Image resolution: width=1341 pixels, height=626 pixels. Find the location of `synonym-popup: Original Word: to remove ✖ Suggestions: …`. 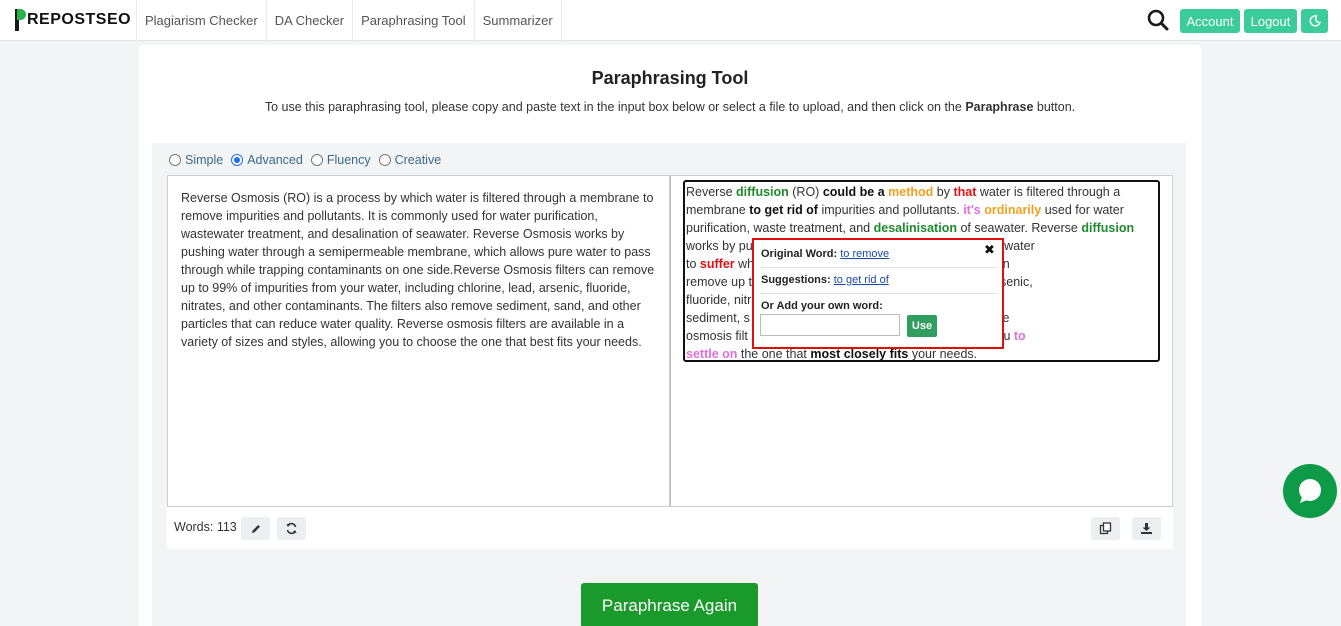

synonym-popup: Original Word: to remove ✖ Suggestions: … is located at coordinates (878, 293).